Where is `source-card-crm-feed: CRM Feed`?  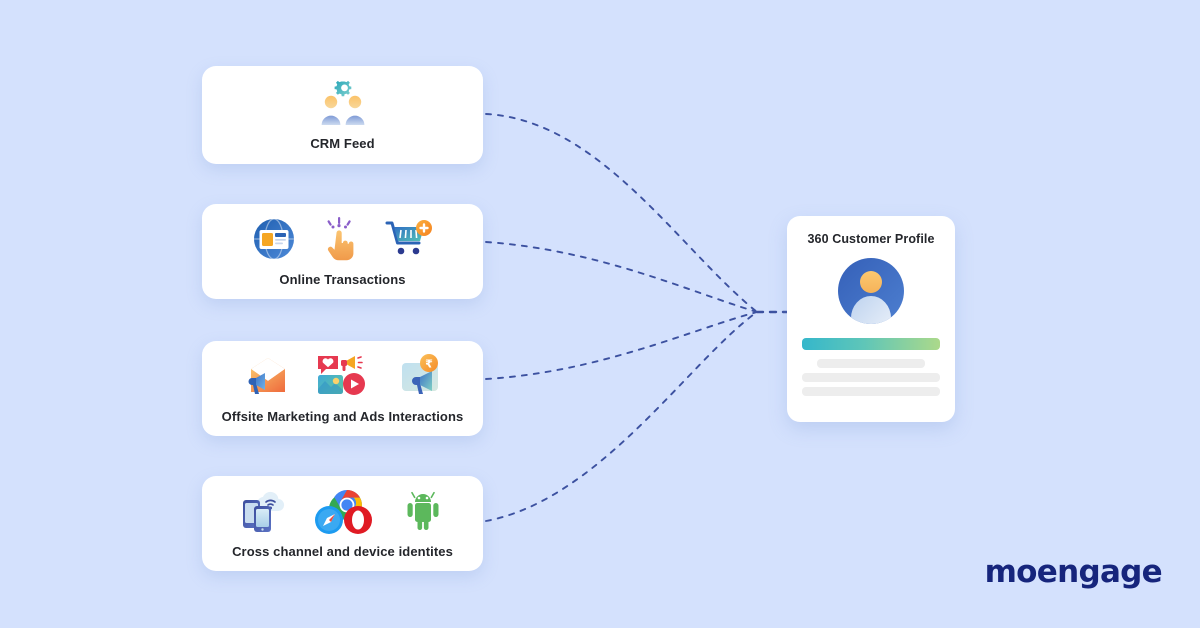 source-card-crm-feed: CRM Feed is located at coordinates (342, 115).